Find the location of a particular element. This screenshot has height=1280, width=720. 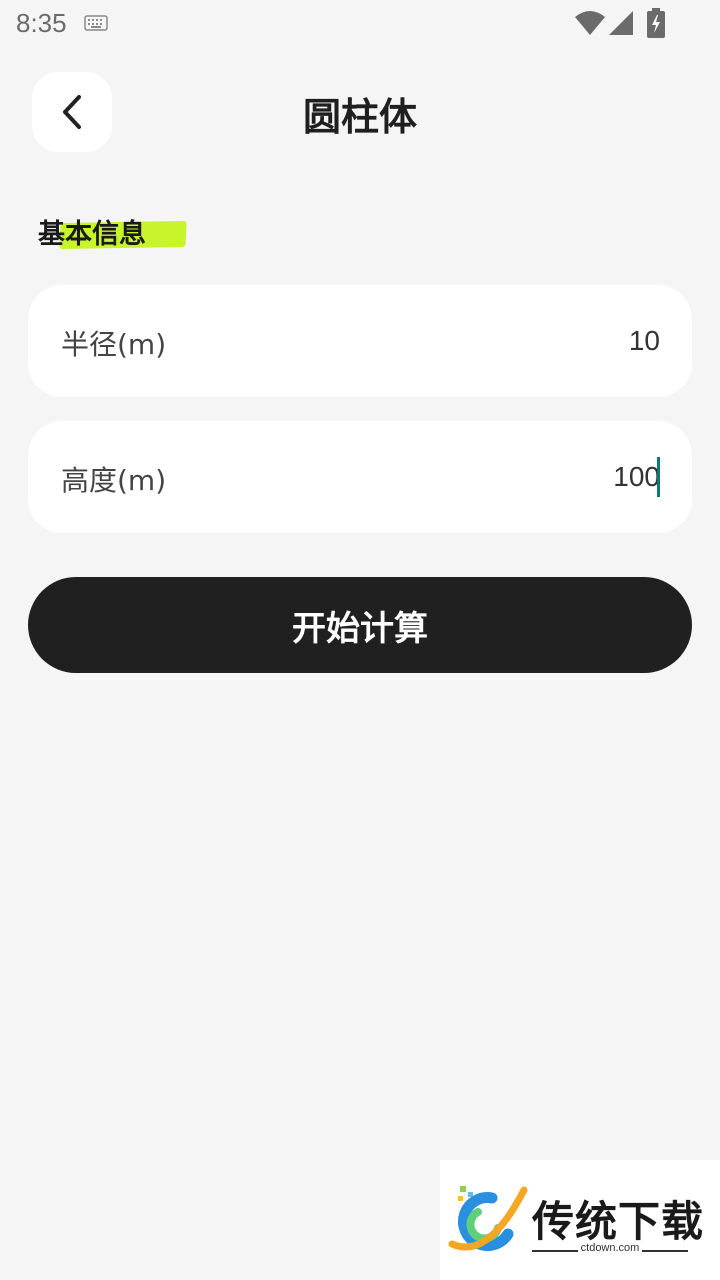

watermark-divider-right is located at coordinates (665, 1251).